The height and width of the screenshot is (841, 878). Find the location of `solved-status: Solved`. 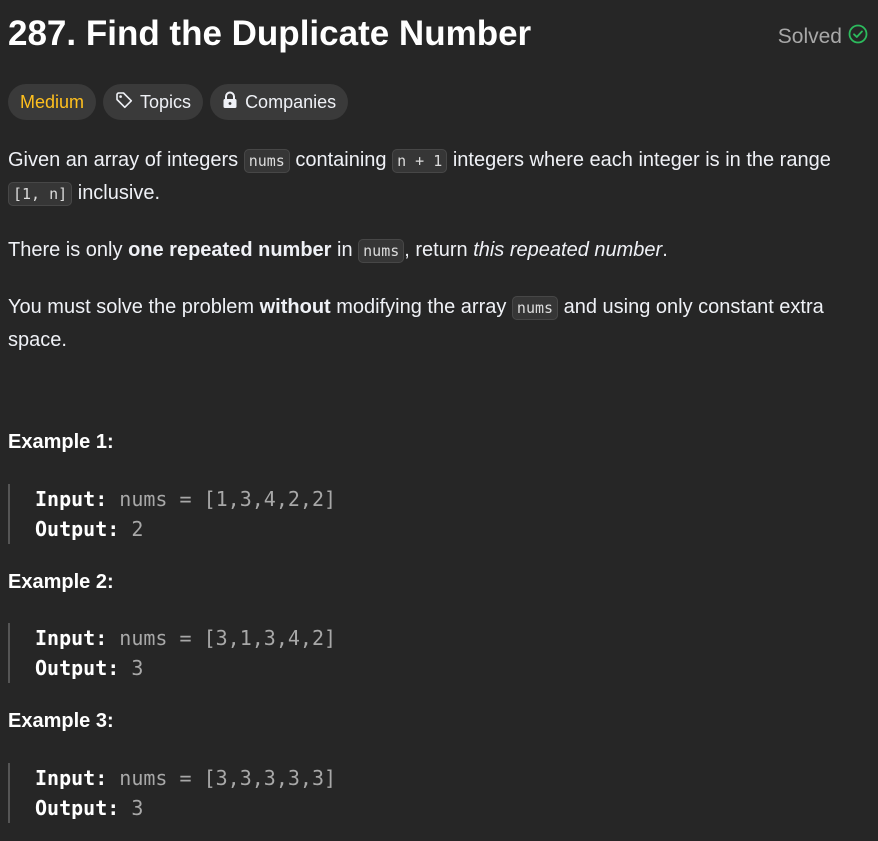

solved-status: Solved is located at coordinates (823, 37).